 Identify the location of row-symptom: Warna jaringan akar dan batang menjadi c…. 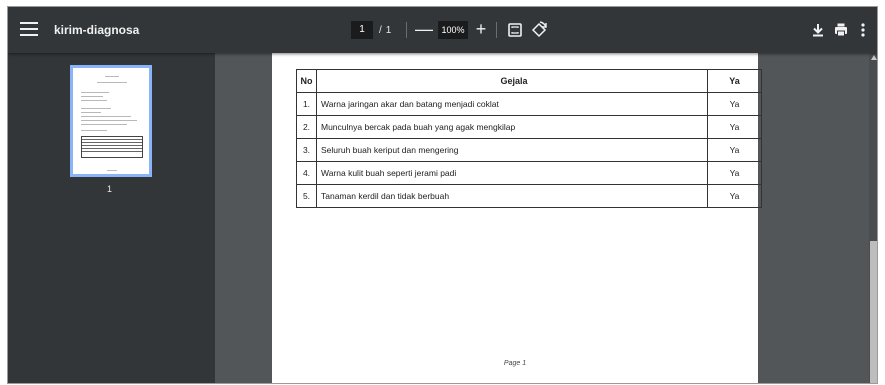
(512, 104).